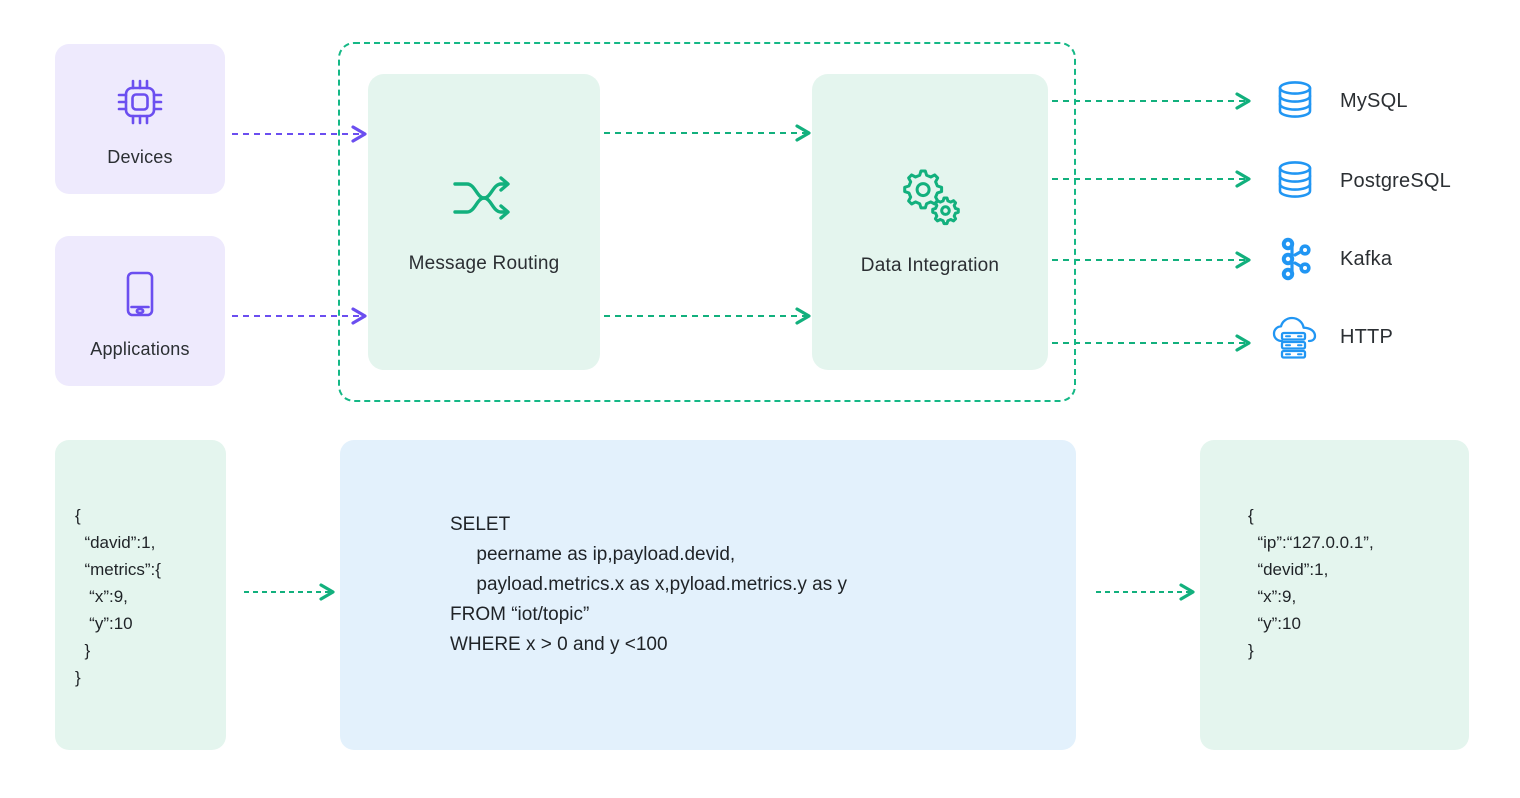 This screenshot has height=798, width=1520. I want to click on sink-item-http: HTTP, so click(1332, 337).